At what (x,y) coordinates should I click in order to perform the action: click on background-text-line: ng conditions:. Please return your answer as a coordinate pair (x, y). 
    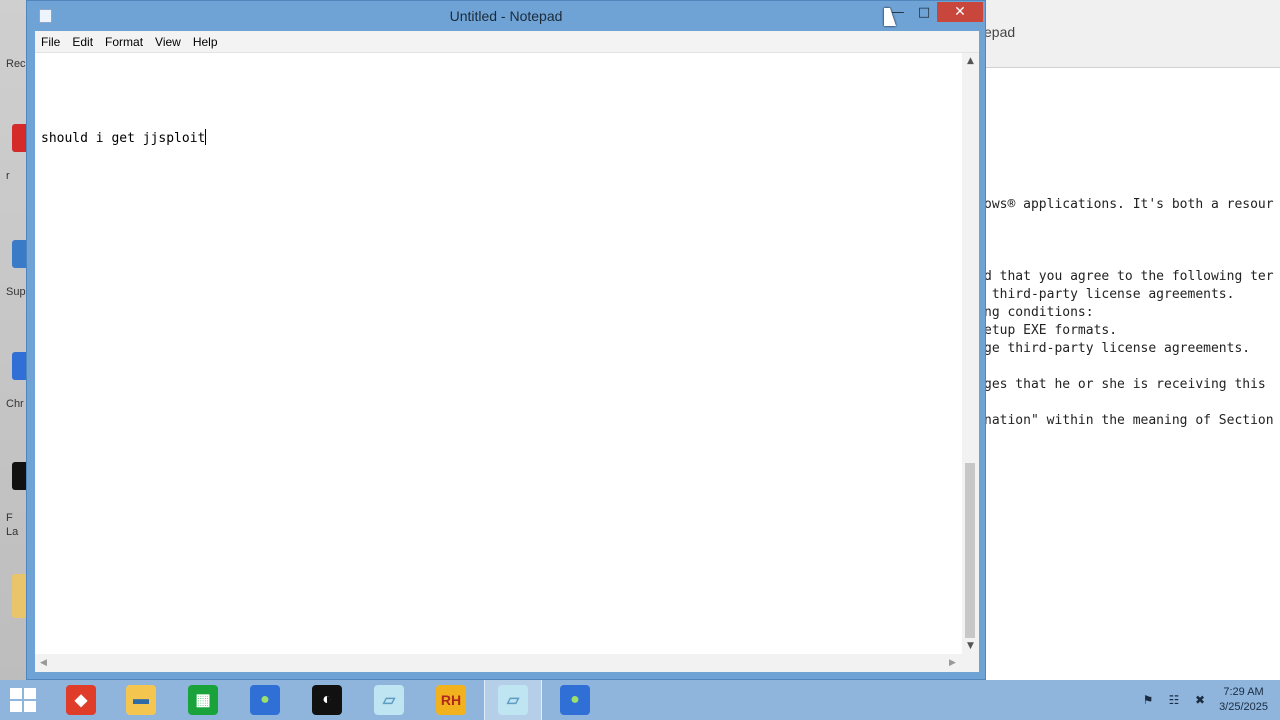
    Looking at the image, I should click on (1039, 312).